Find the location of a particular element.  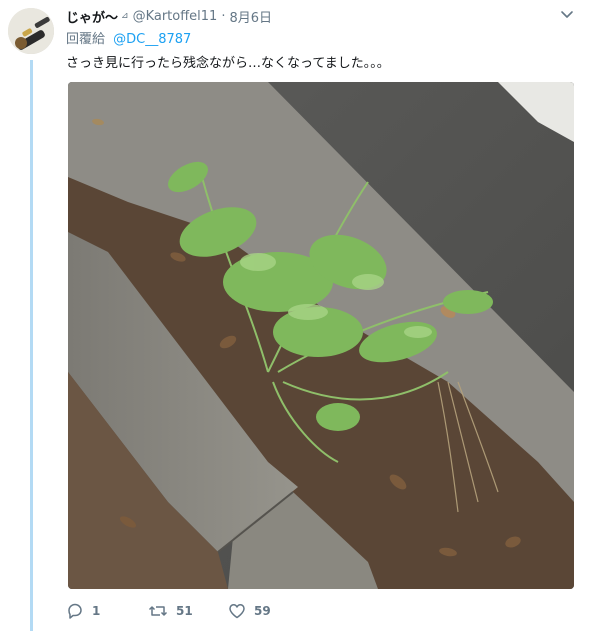

user-handle: @Kartoffel11 is located at coordinates (175, 16).